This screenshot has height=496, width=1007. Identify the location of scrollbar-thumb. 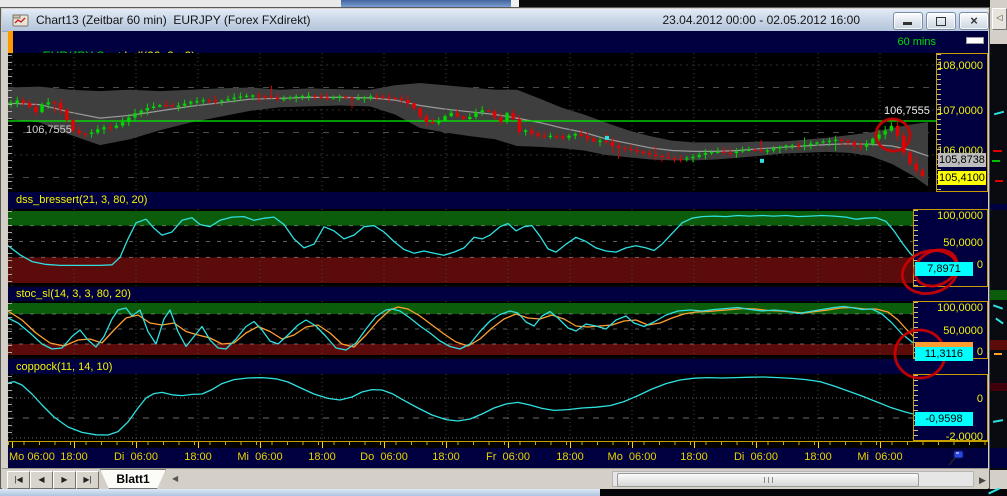
(768, 480).